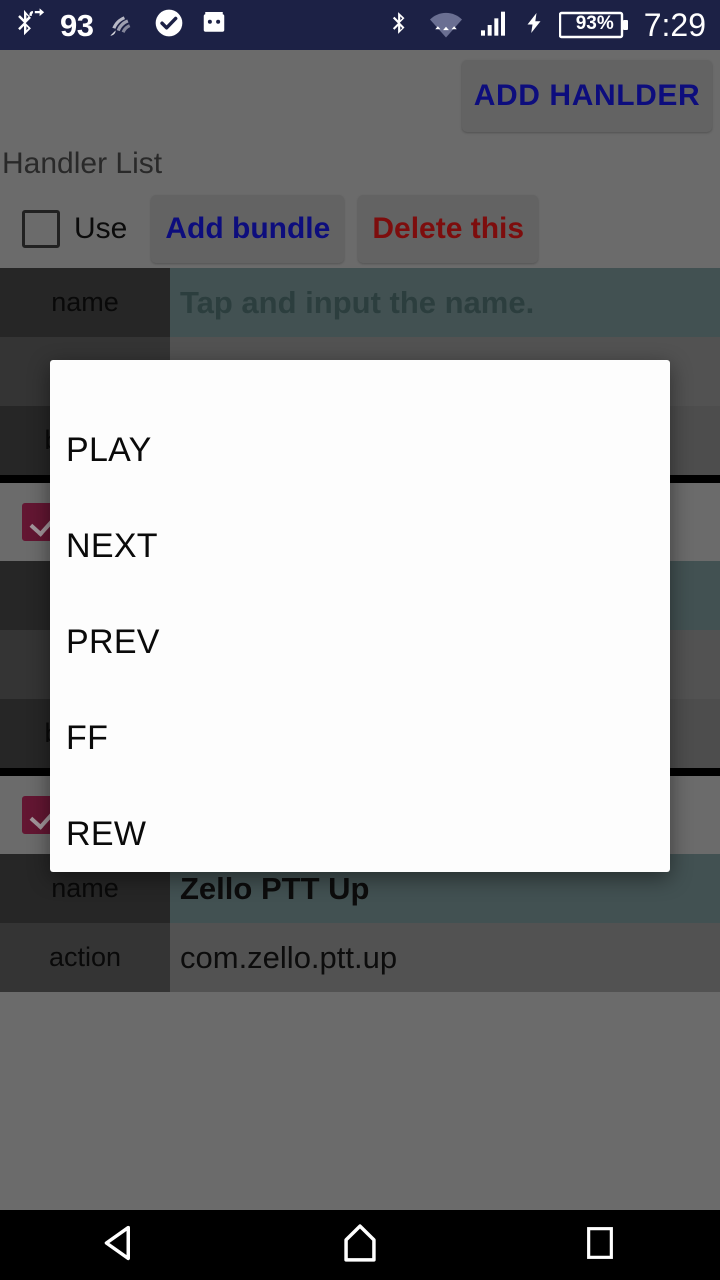  I want to click on dialog-option-label: NEXT, so click(112, 545).